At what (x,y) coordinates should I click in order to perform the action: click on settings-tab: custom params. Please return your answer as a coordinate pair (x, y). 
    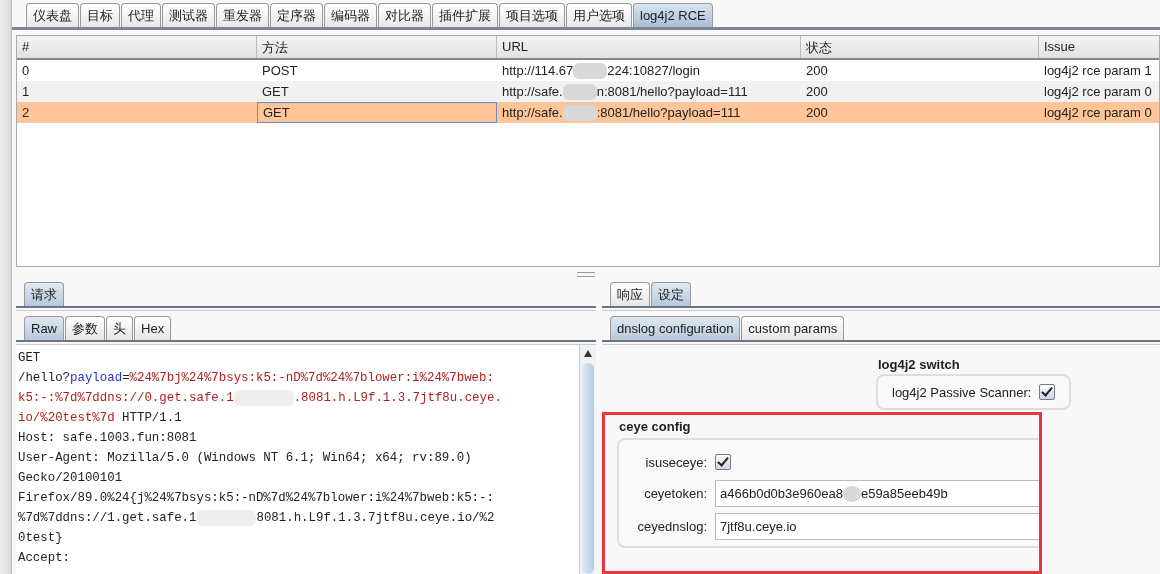
    Looking at the image, I should click on (793, 328).